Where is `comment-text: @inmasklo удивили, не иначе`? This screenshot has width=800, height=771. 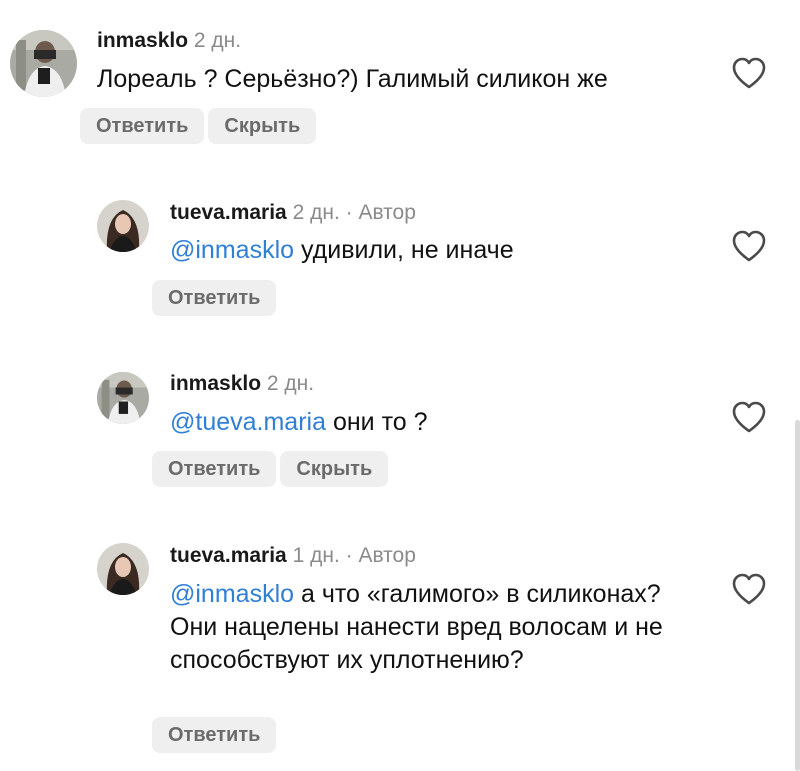
comment-text: @inmasklo удивили, не иначе is located at coordinates (445, 250).